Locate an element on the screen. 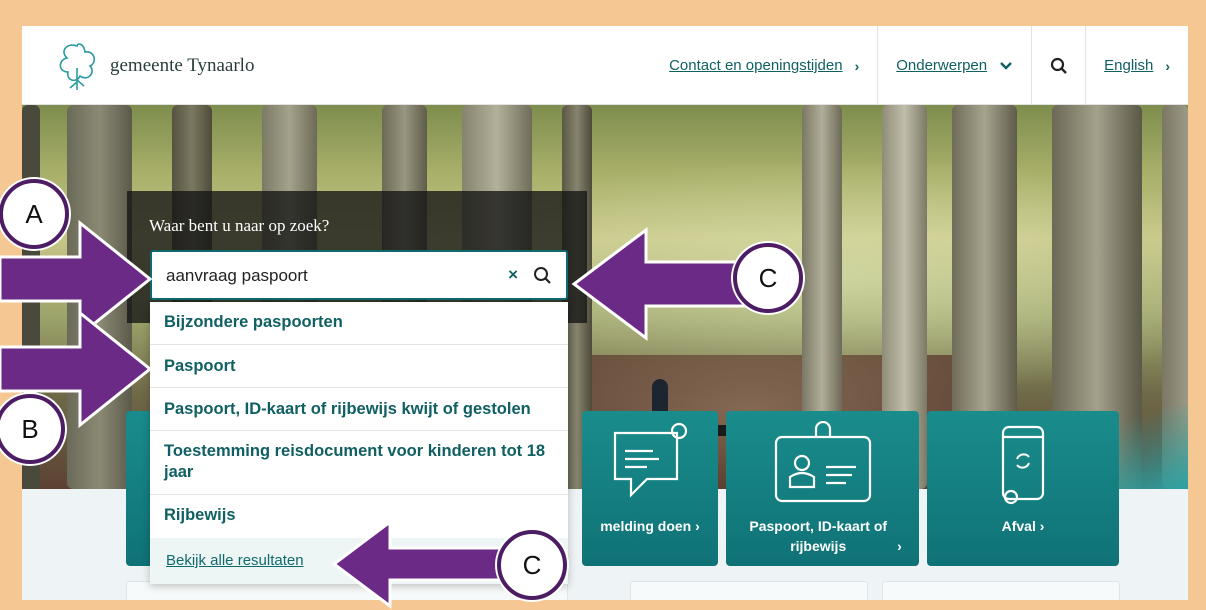 This screenshot has height=610, width=1206. suggestion-item: Bijzondere paspoorten is located at coordinates (359, 323).